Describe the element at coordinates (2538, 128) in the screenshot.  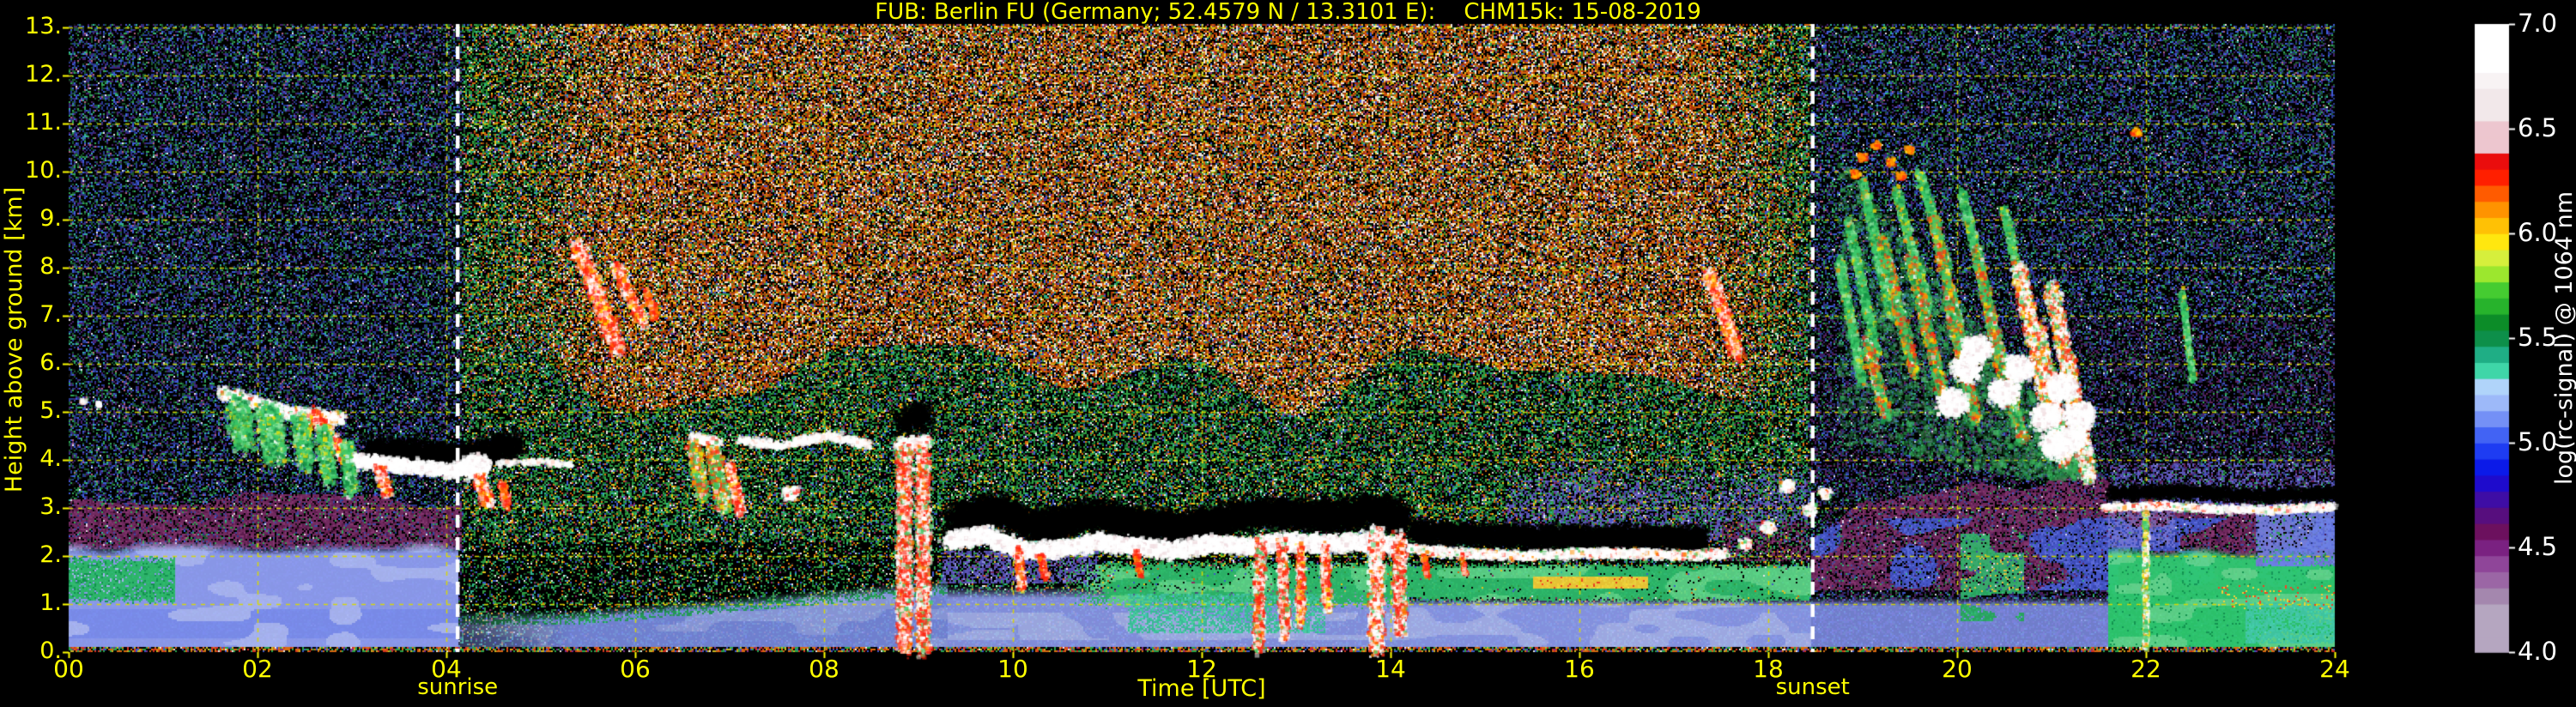
I see `colorbar-tick-label: 6.5` at that location.